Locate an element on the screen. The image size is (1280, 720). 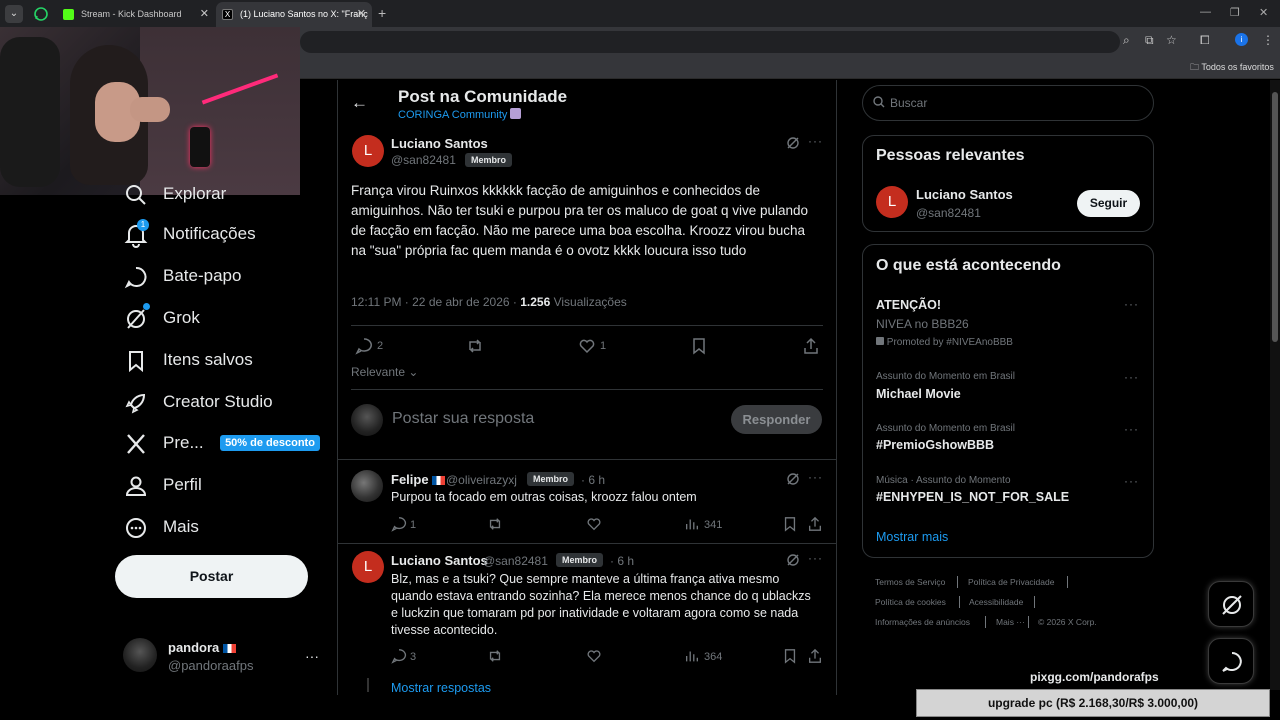
person-avatar: L is located at coordinates (892, 202).